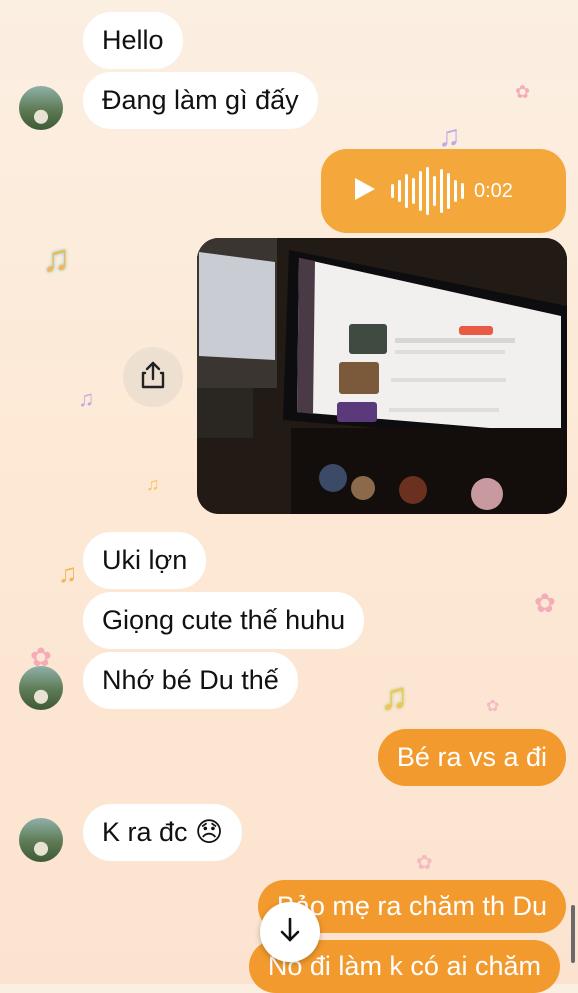 Image resolution: width=578 pixels, height=993 pixels. What do you see at coordinates (145, 560) in the screenshot?
I see `message-bubble-incoming: Uki lợn` at bounding box center [145, 560].